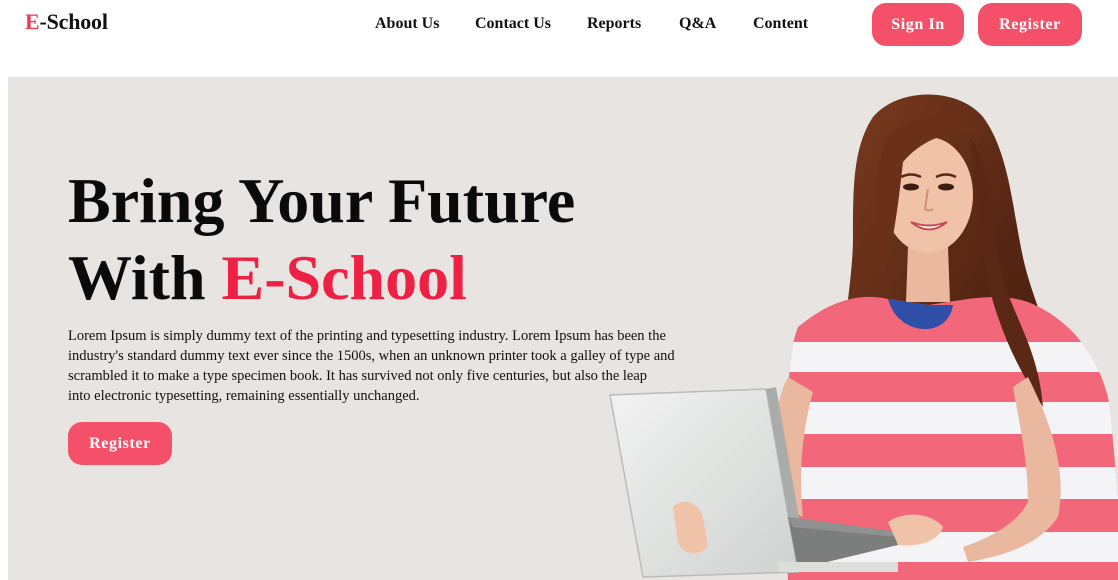  I want to click on nav-item-contact-us: Contact Us, so click(513, 24).